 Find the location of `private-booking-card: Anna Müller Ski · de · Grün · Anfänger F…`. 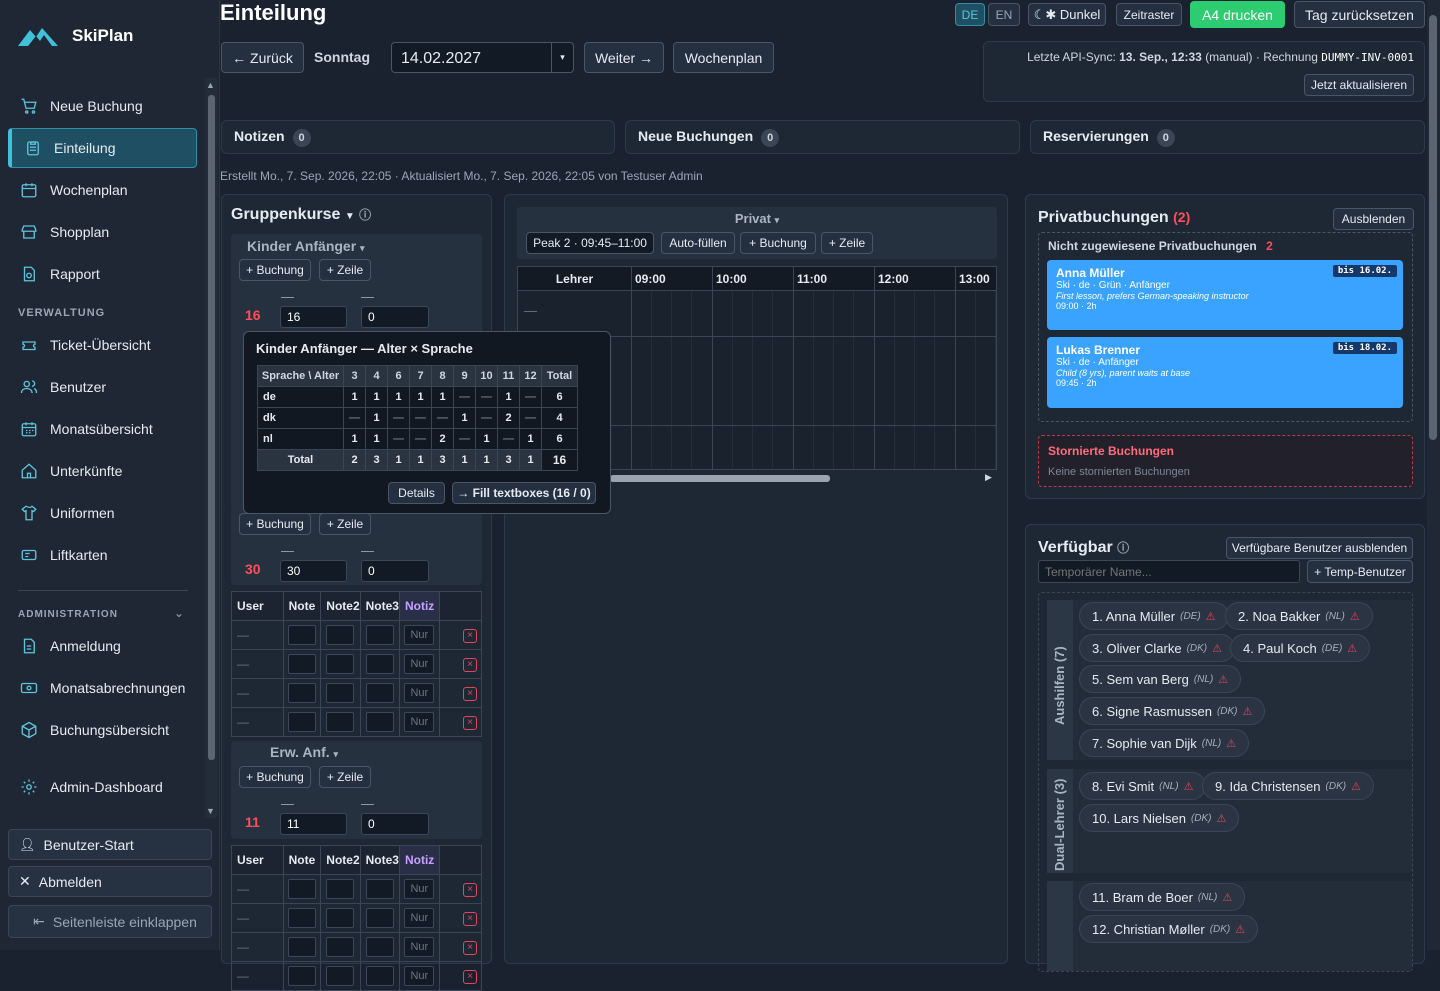

private-booking-card: Anna Müller Ski · de · Grün · Anfänger F… is located at coordinates (1225, 295).